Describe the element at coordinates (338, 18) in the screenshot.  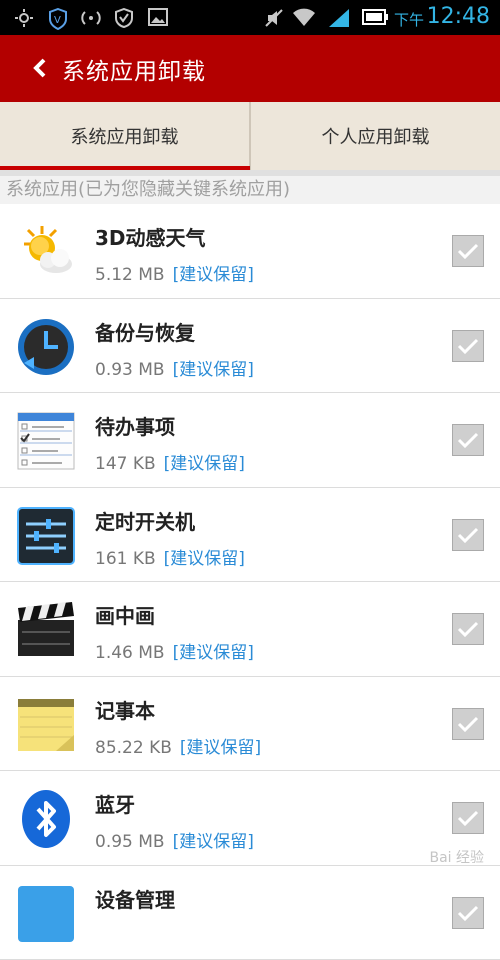
I see `signal-icon` at that location.